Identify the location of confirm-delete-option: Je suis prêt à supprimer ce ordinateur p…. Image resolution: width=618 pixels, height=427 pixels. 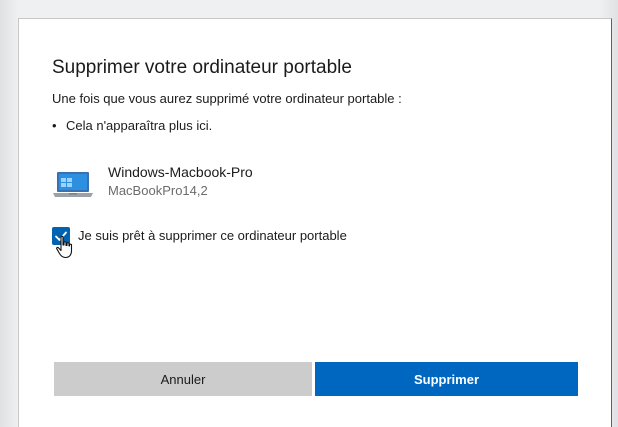
(262, 242).